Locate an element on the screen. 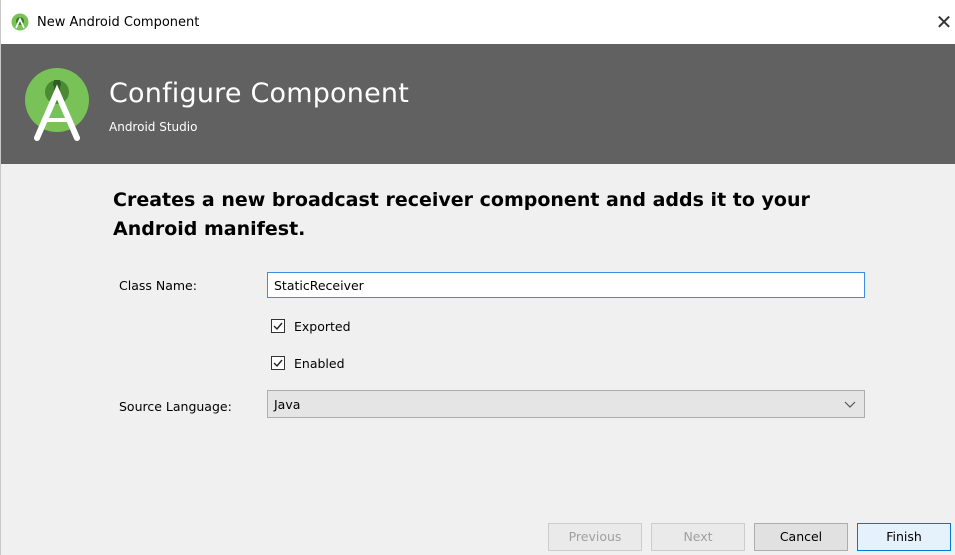 The image size is (955, 555). exported-checkbox-row: Exported is located at coordinates (311, 326).